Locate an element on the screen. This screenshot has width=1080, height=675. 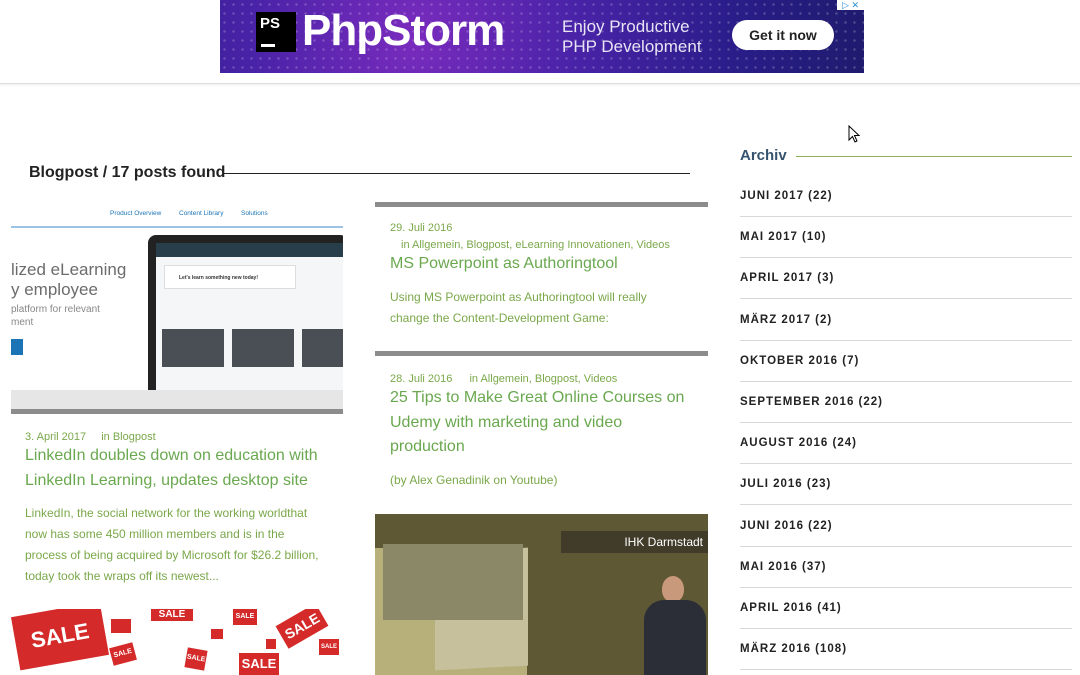
logo-text: PS is located at coordinates (270, 23).